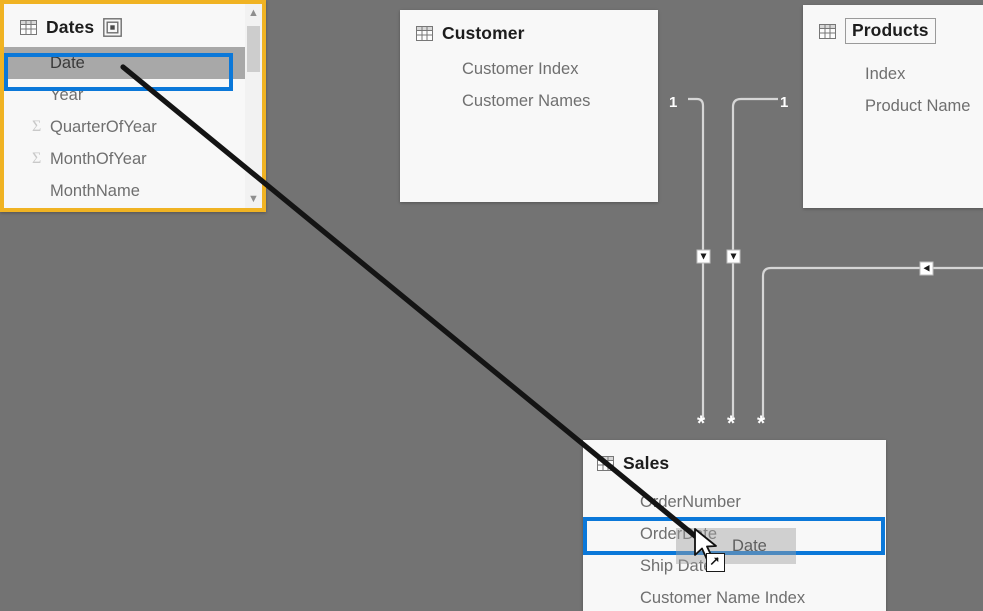  Describe the element at coordinates (893, 74) in the screenshot. I see `field-index: Index` at that location.